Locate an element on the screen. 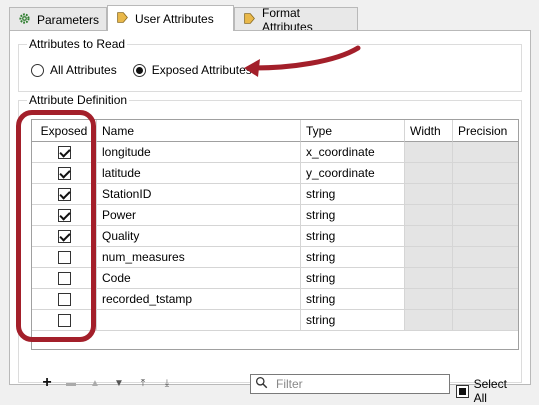  table-row: StationID string is located at coordinates (275, 194).